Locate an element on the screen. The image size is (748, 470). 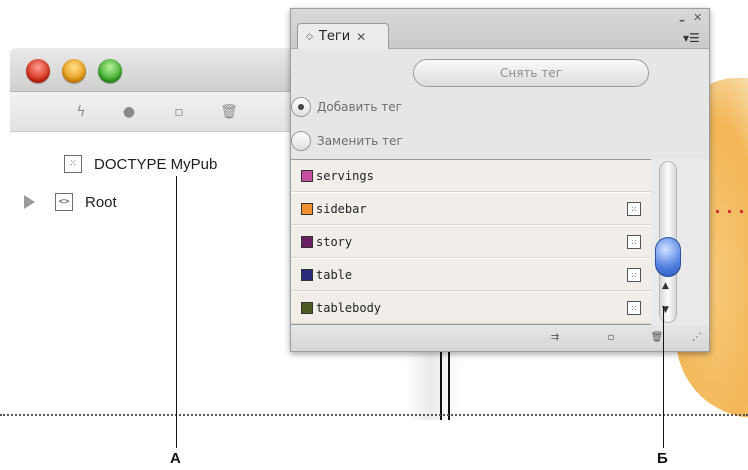
list-item: tablebody ⁙ is located at coordinates (471, 308).